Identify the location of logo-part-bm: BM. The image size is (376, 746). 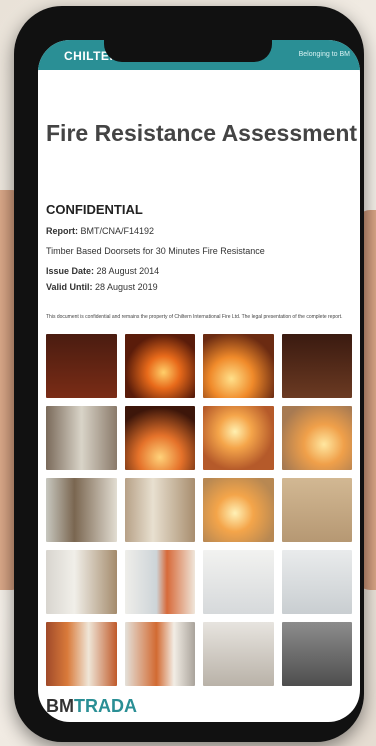
(60, 706).